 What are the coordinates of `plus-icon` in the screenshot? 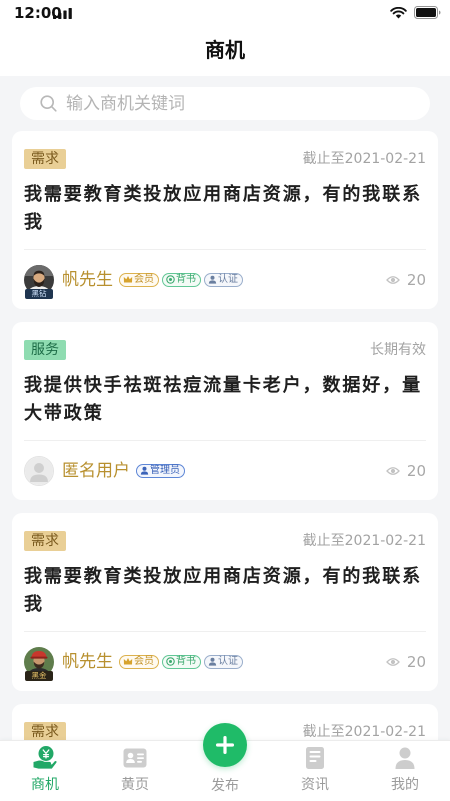 It's located at (225, 745).